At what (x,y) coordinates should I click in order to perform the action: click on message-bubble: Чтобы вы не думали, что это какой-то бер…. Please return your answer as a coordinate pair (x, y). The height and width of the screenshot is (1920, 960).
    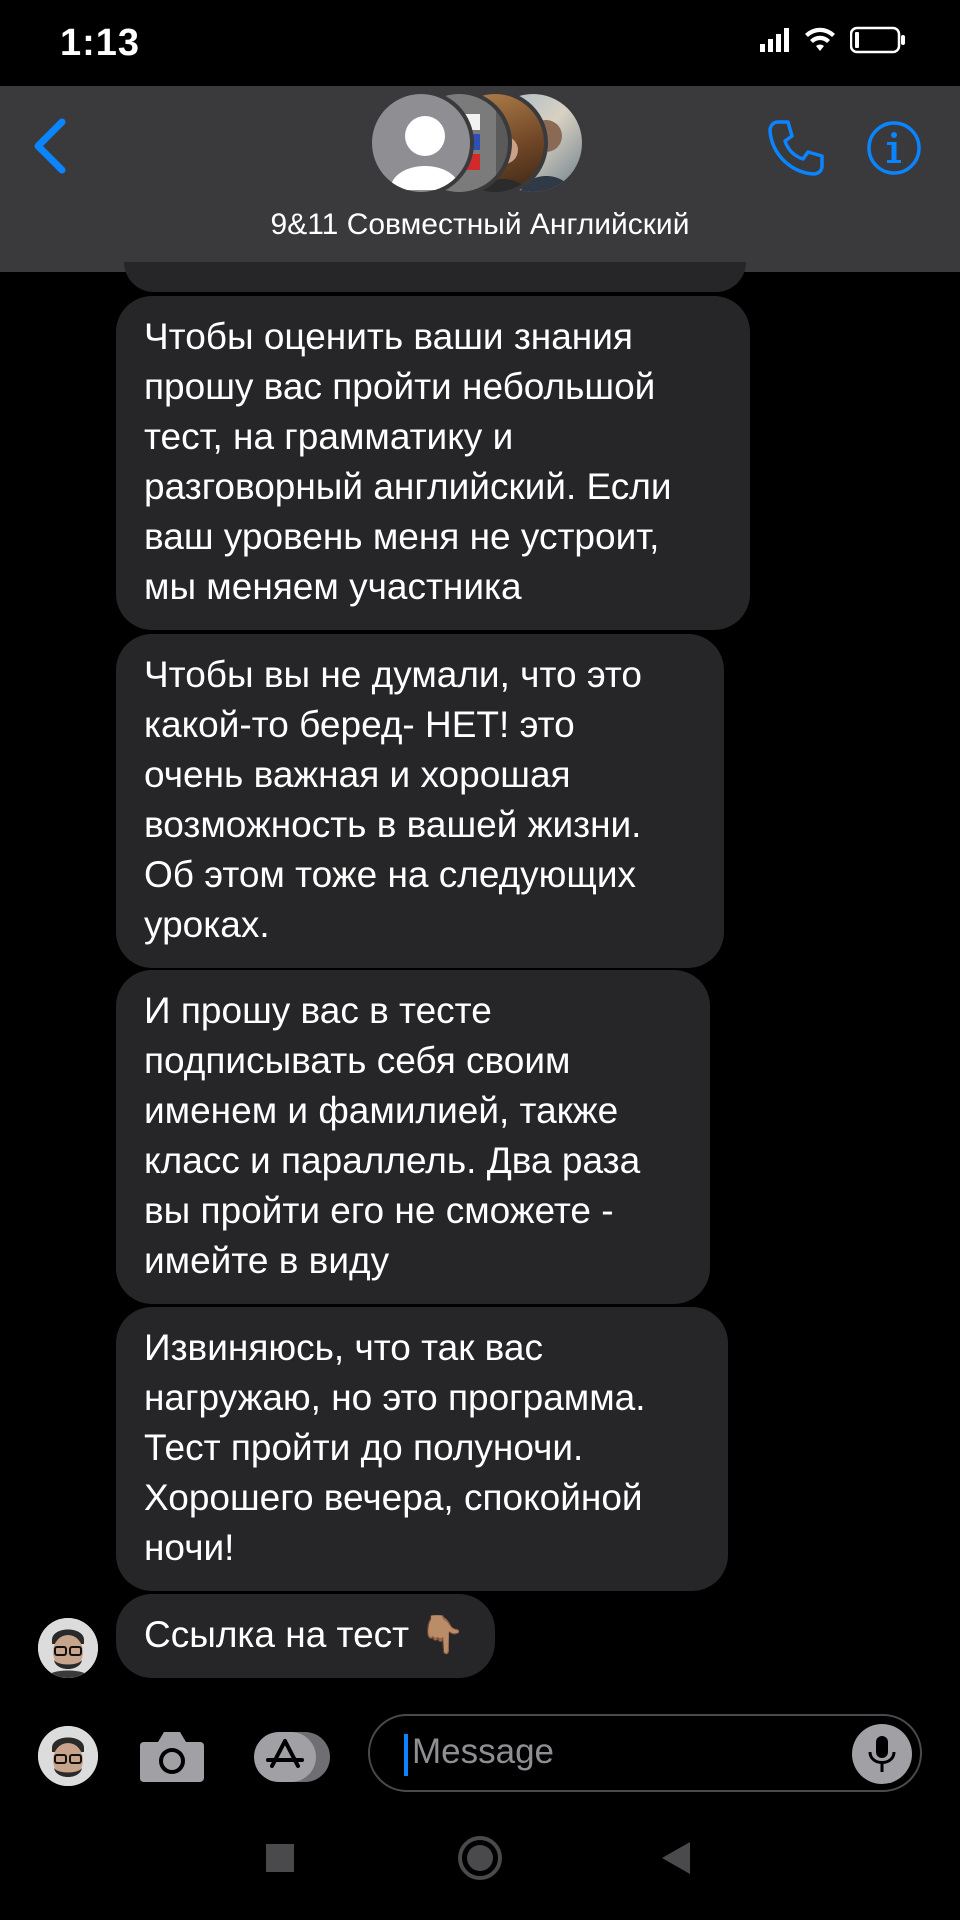
    Looking at the image, I should click on (420, 801).